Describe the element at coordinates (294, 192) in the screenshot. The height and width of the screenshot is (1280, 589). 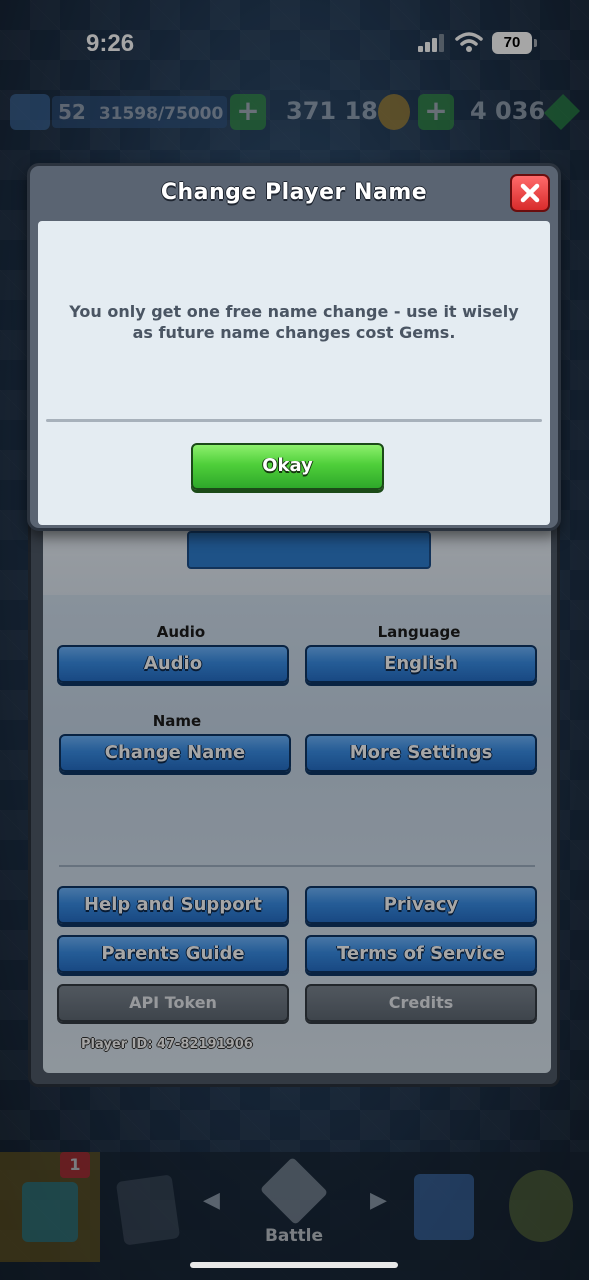
I see `dialog-title: Change Player Name` at that location.